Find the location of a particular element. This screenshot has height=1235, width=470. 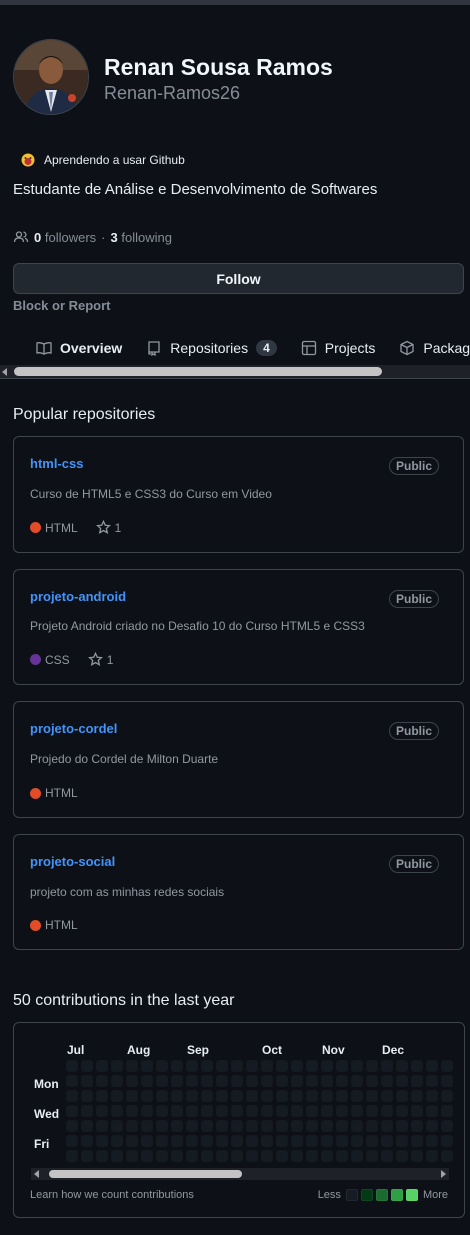

avatar is located at coordinates (51, 77).